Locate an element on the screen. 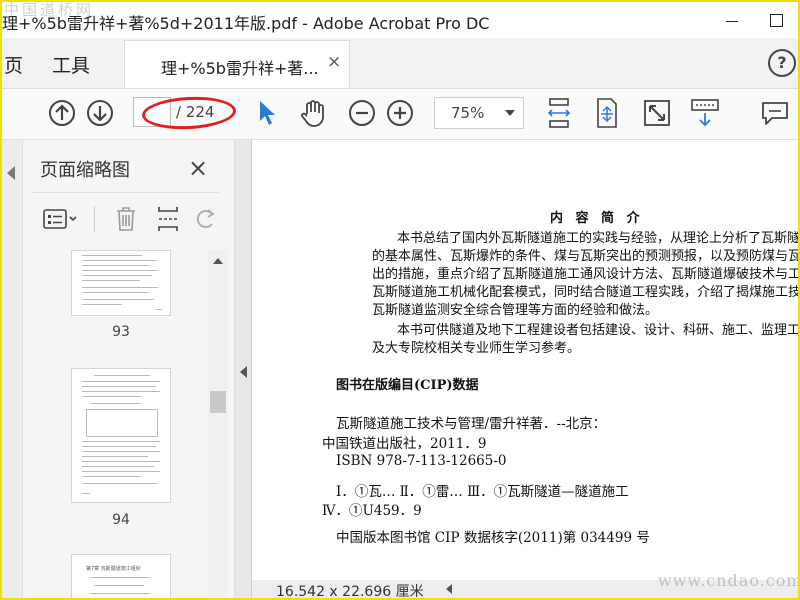 Image resolution: width=800 pixels, height=600 pixels. zoom-in-icon is located at coordinates (400, 113).